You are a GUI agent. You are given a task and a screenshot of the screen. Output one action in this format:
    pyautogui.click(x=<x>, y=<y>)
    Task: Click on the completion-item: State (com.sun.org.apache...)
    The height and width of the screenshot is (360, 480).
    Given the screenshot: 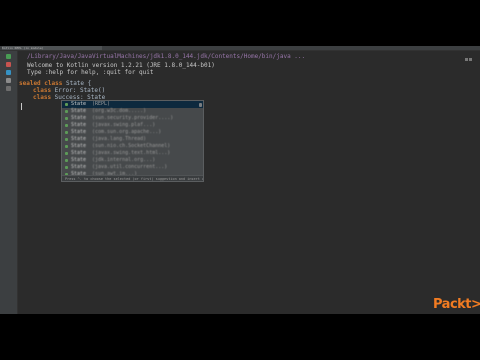 What is the action you would take?
    pyautogui.click(x=132, y=132)
    